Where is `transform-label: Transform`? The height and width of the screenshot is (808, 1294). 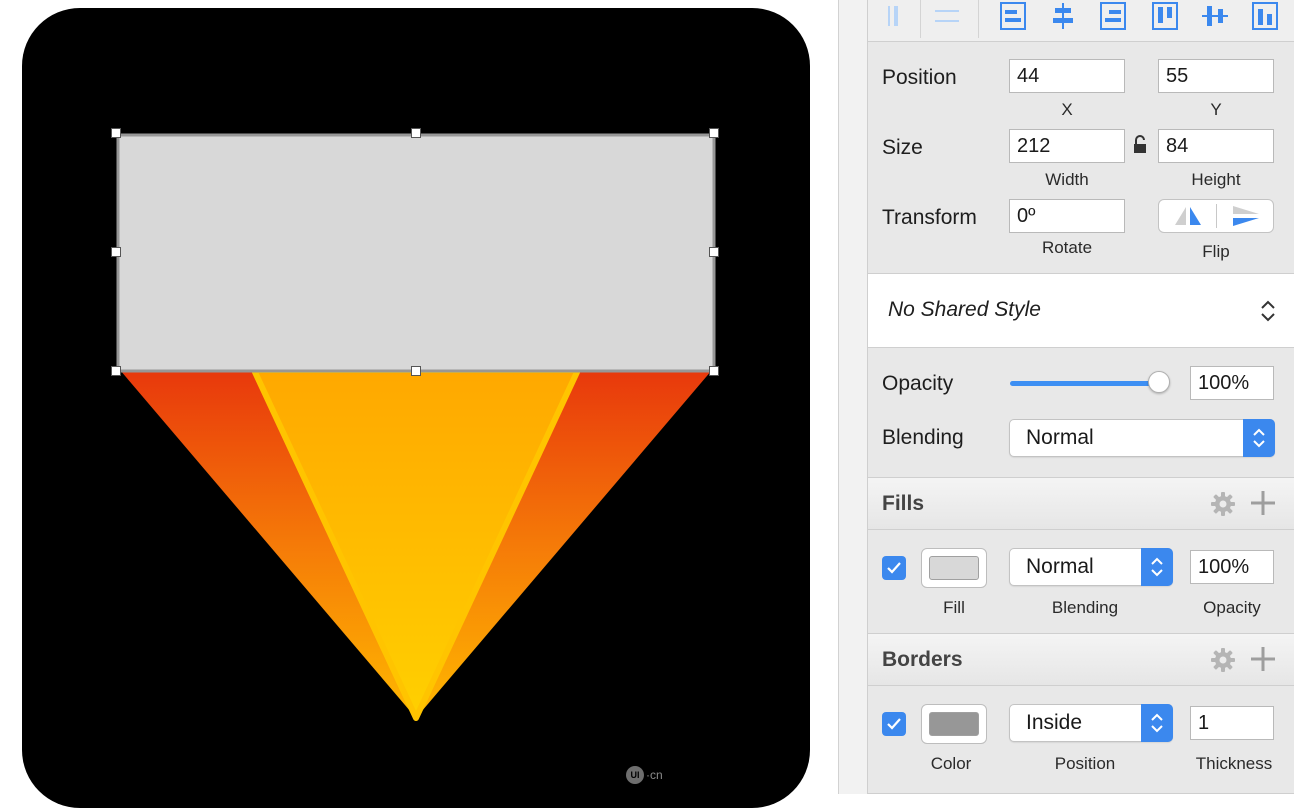
transform-label: Transform is located at coordinates (929, 217).